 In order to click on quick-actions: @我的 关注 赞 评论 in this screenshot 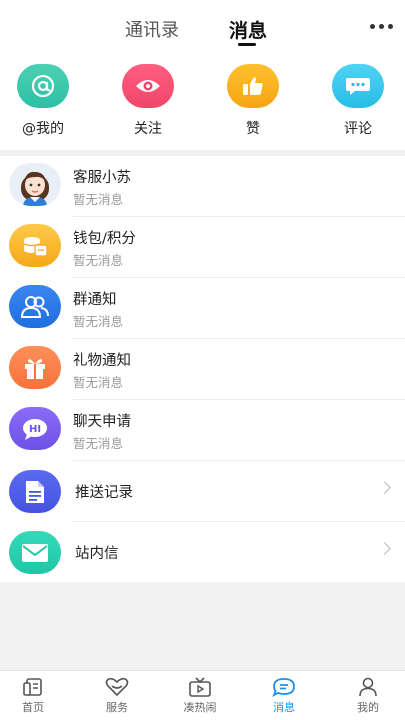, I will do `click(202, 104)`.